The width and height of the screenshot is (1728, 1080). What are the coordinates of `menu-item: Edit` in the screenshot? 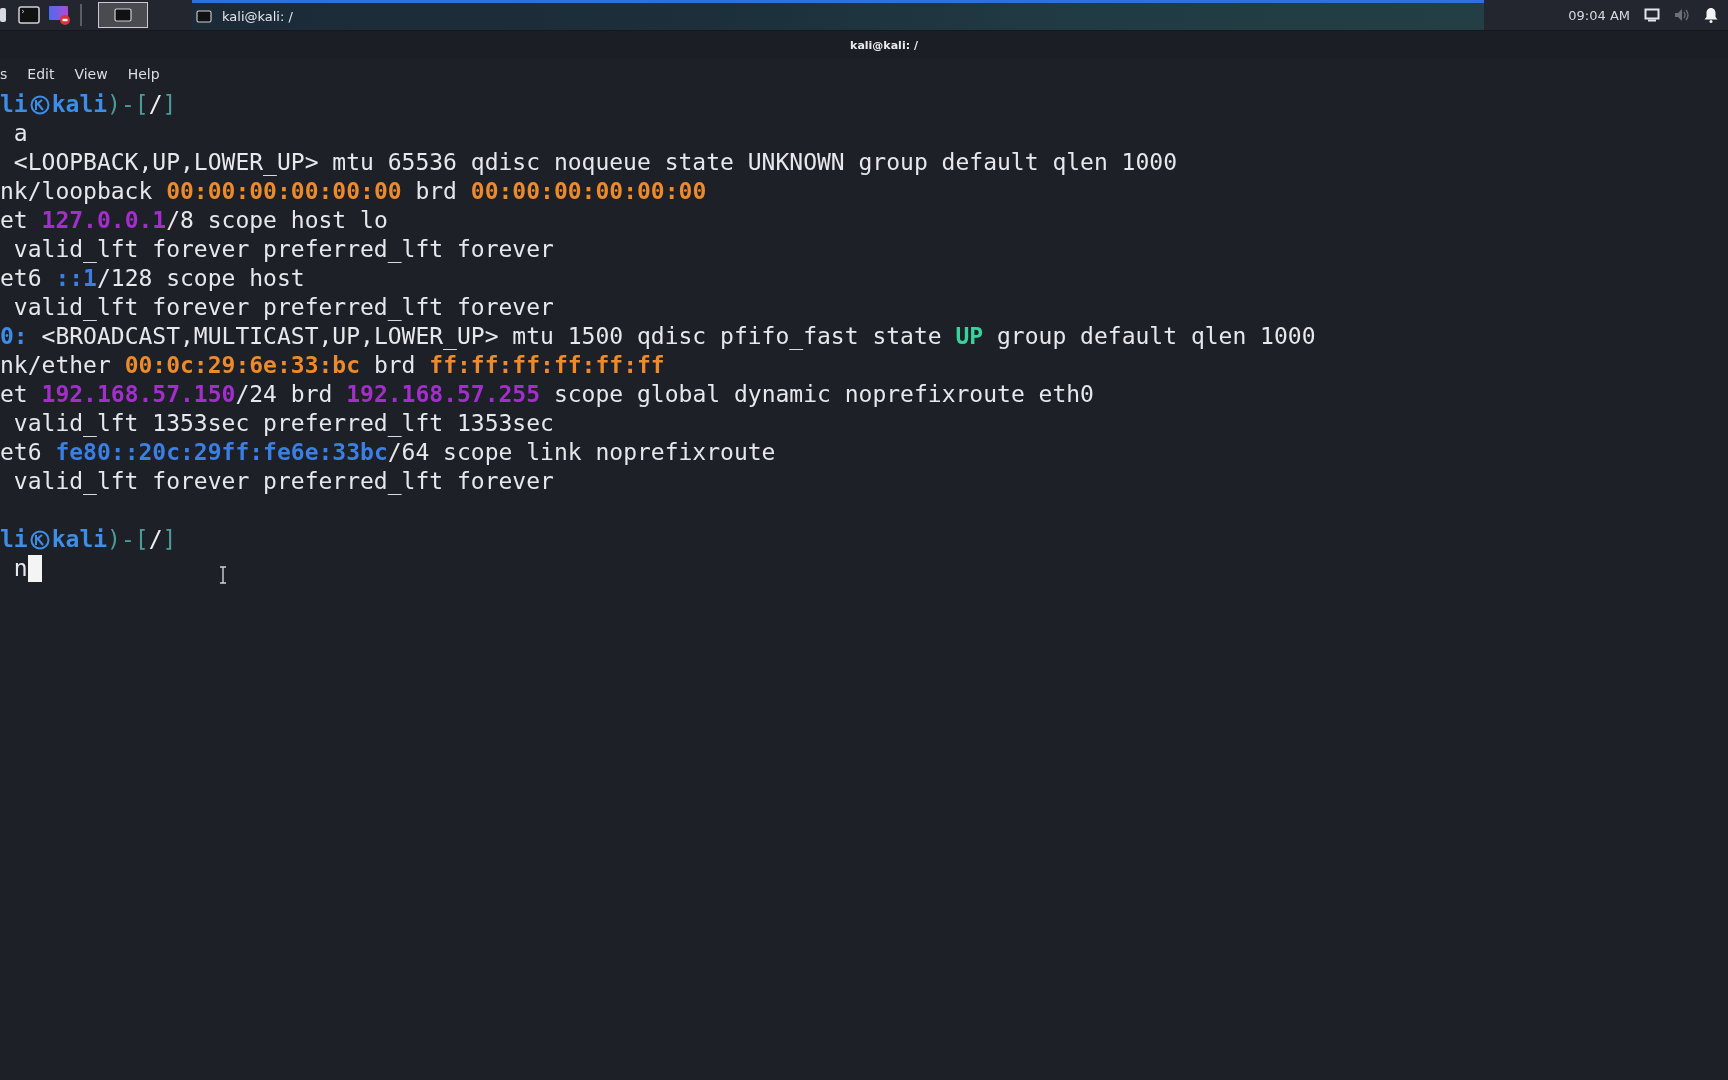 It's located at (41, 74).